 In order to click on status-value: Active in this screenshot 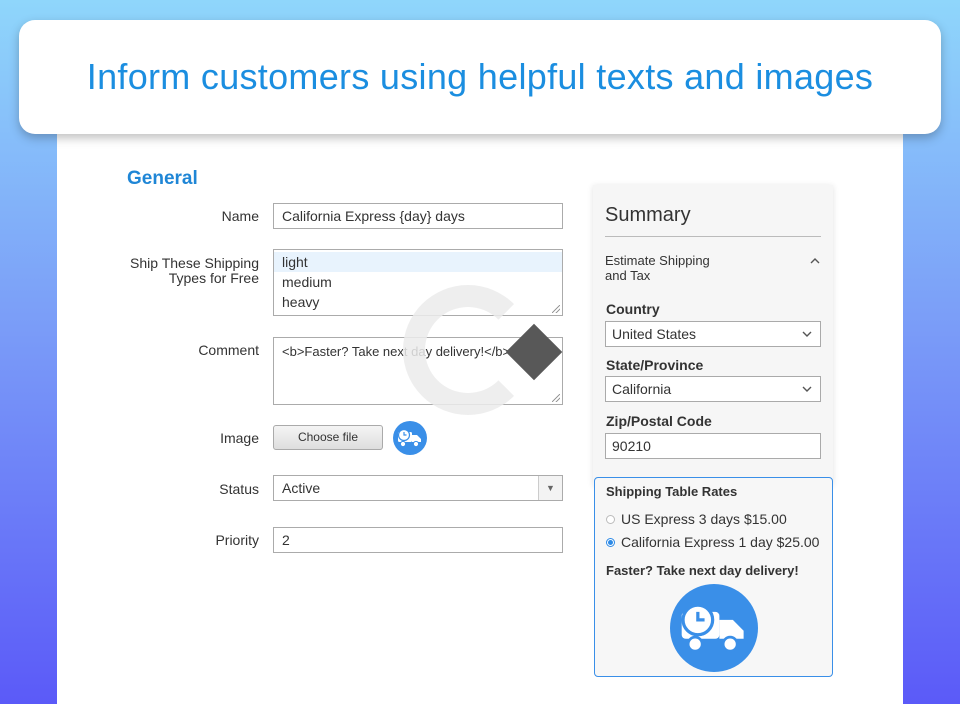, I will do `click(301, 488)`.